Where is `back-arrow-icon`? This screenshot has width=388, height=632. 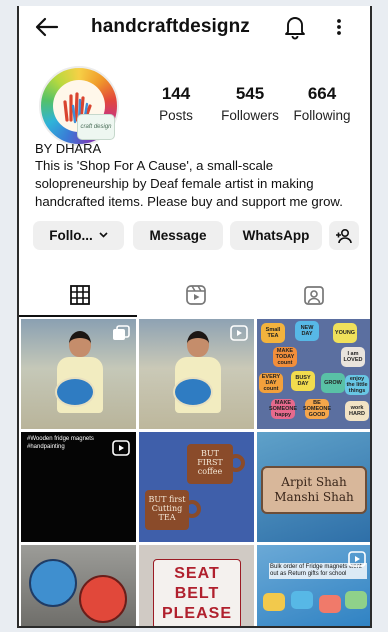
back-arrow-icon is located at coordinates (47, 27).